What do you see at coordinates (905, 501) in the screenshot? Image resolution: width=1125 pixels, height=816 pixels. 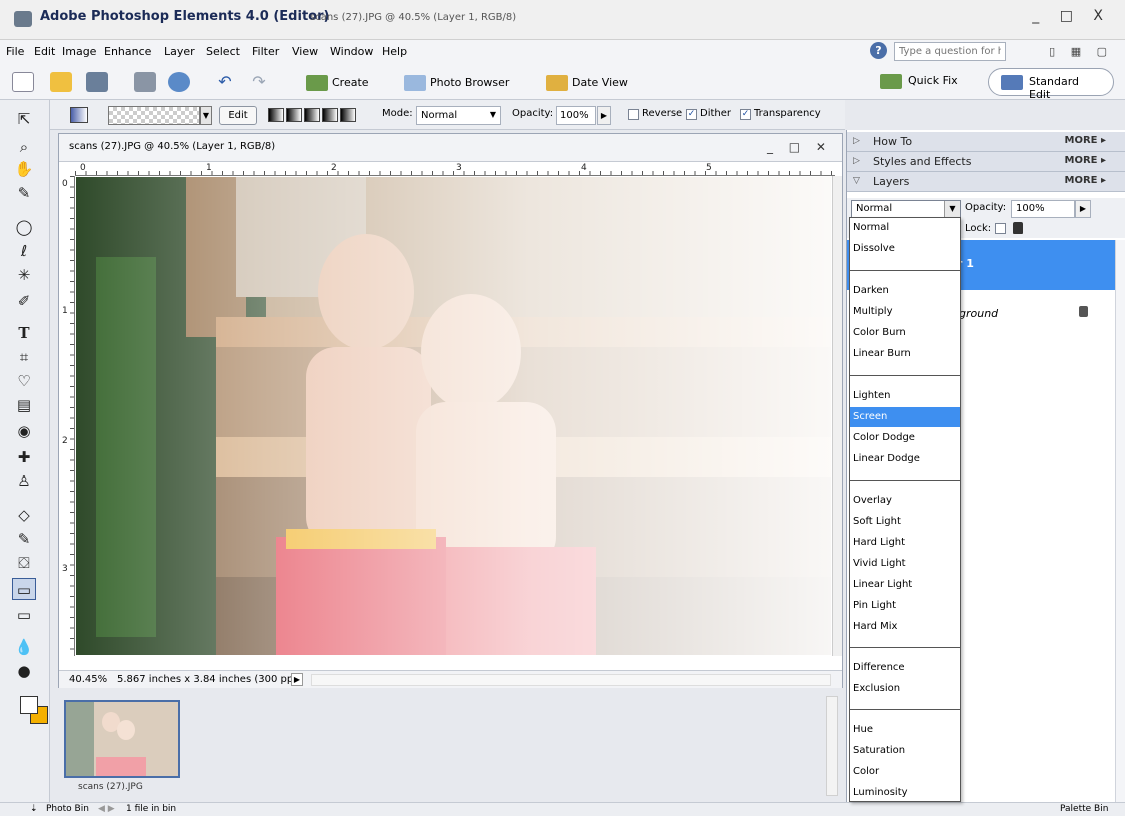 I see `blend-option-overlay: Overlay` at bounding box center [905, 501].